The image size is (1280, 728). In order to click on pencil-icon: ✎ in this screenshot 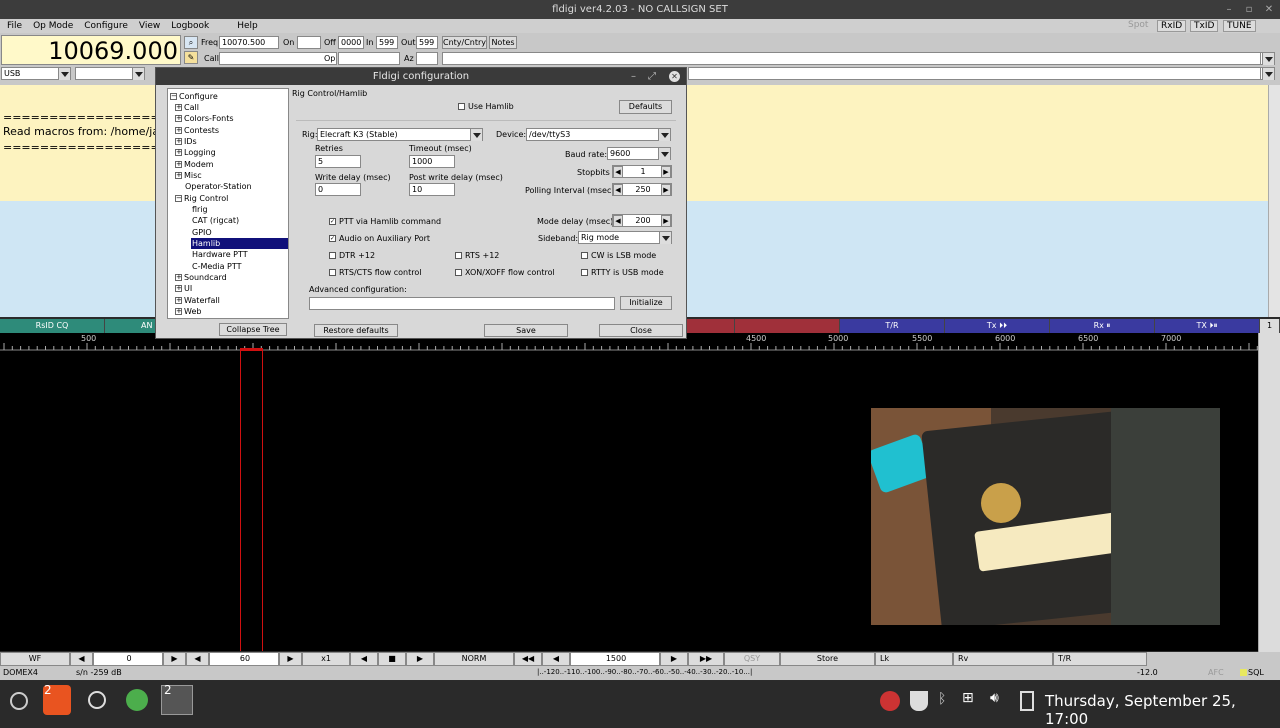, I will do `click(191, 57)`.